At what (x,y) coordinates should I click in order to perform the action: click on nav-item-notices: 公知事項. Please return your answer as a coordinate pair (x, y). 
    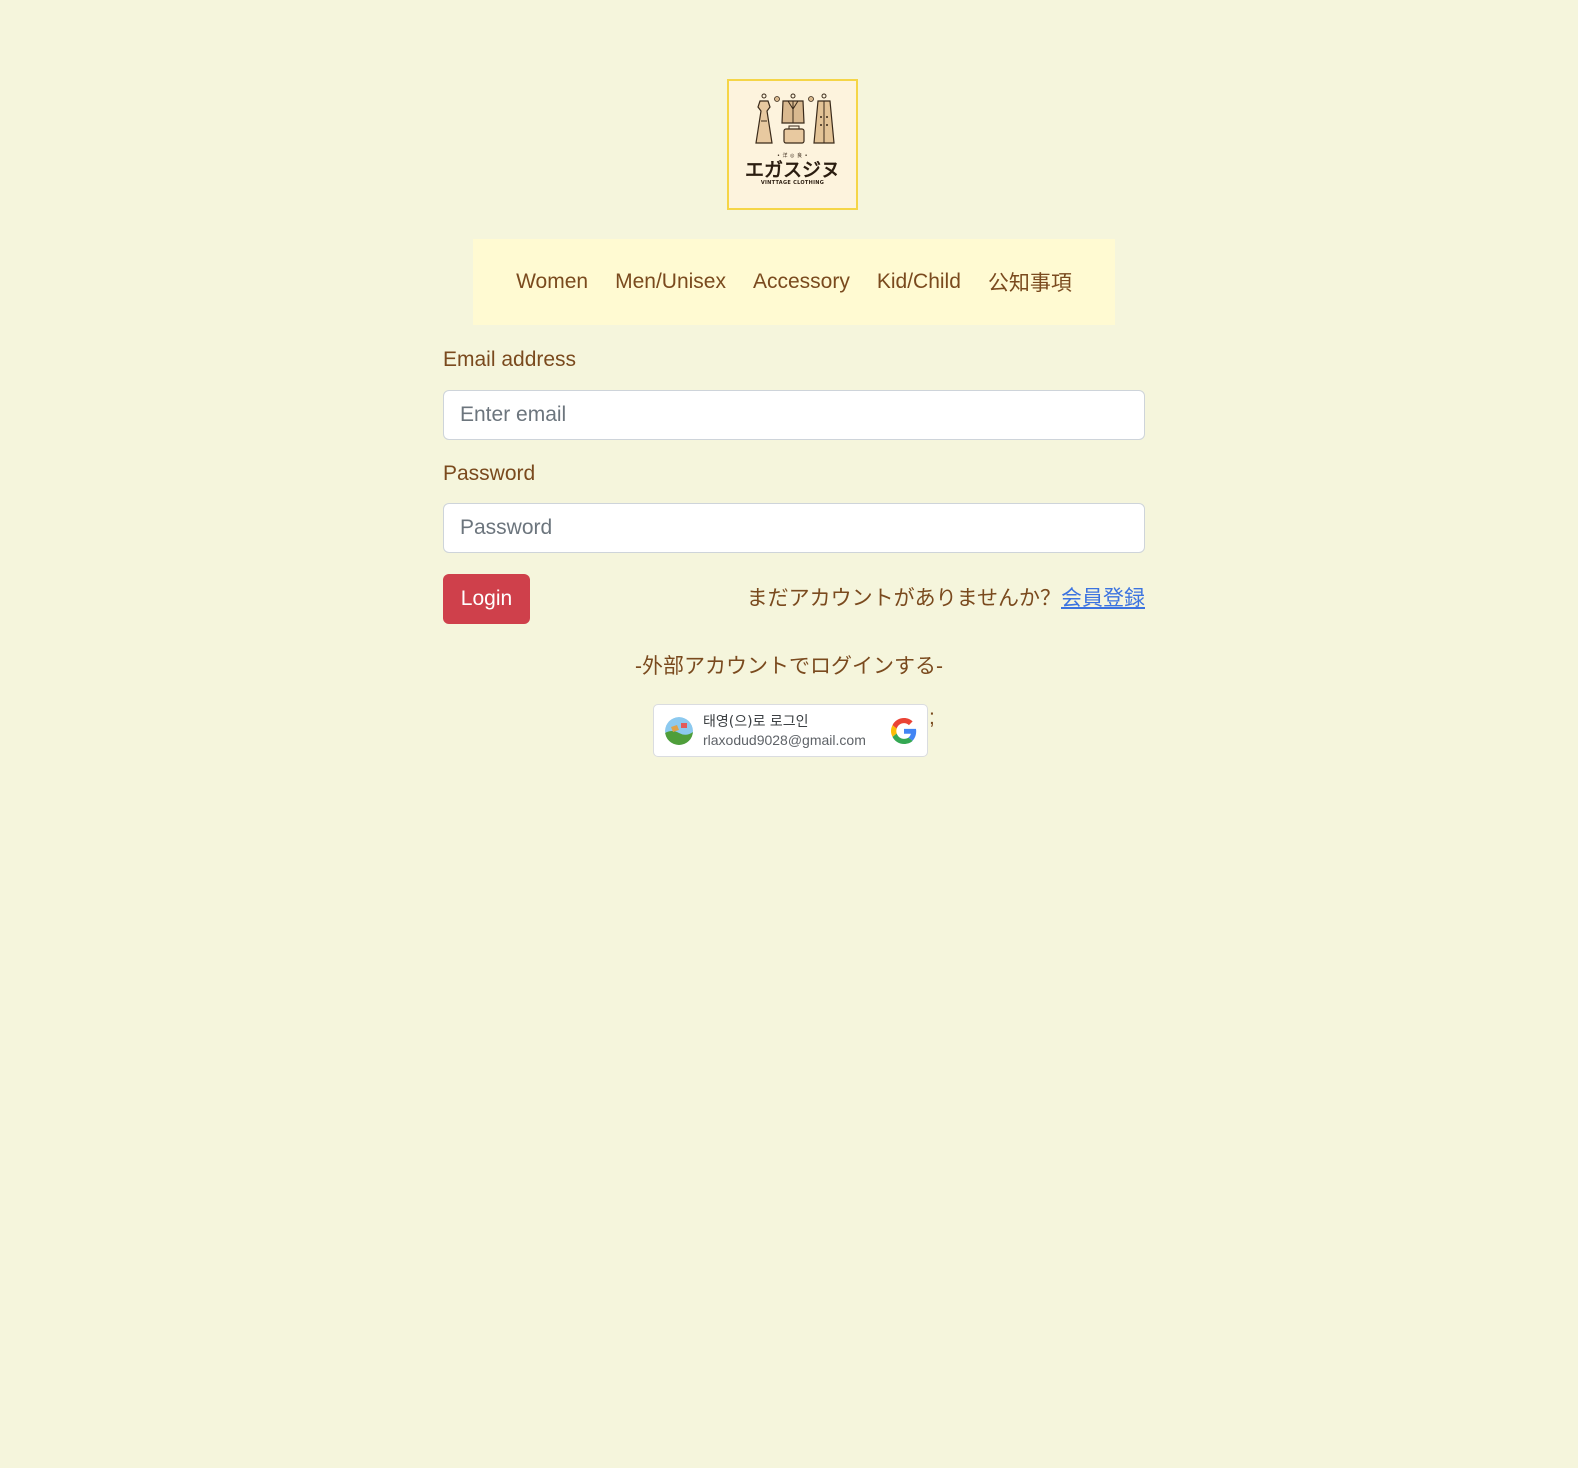
    Looking at the image, I should click on (1030, 282).